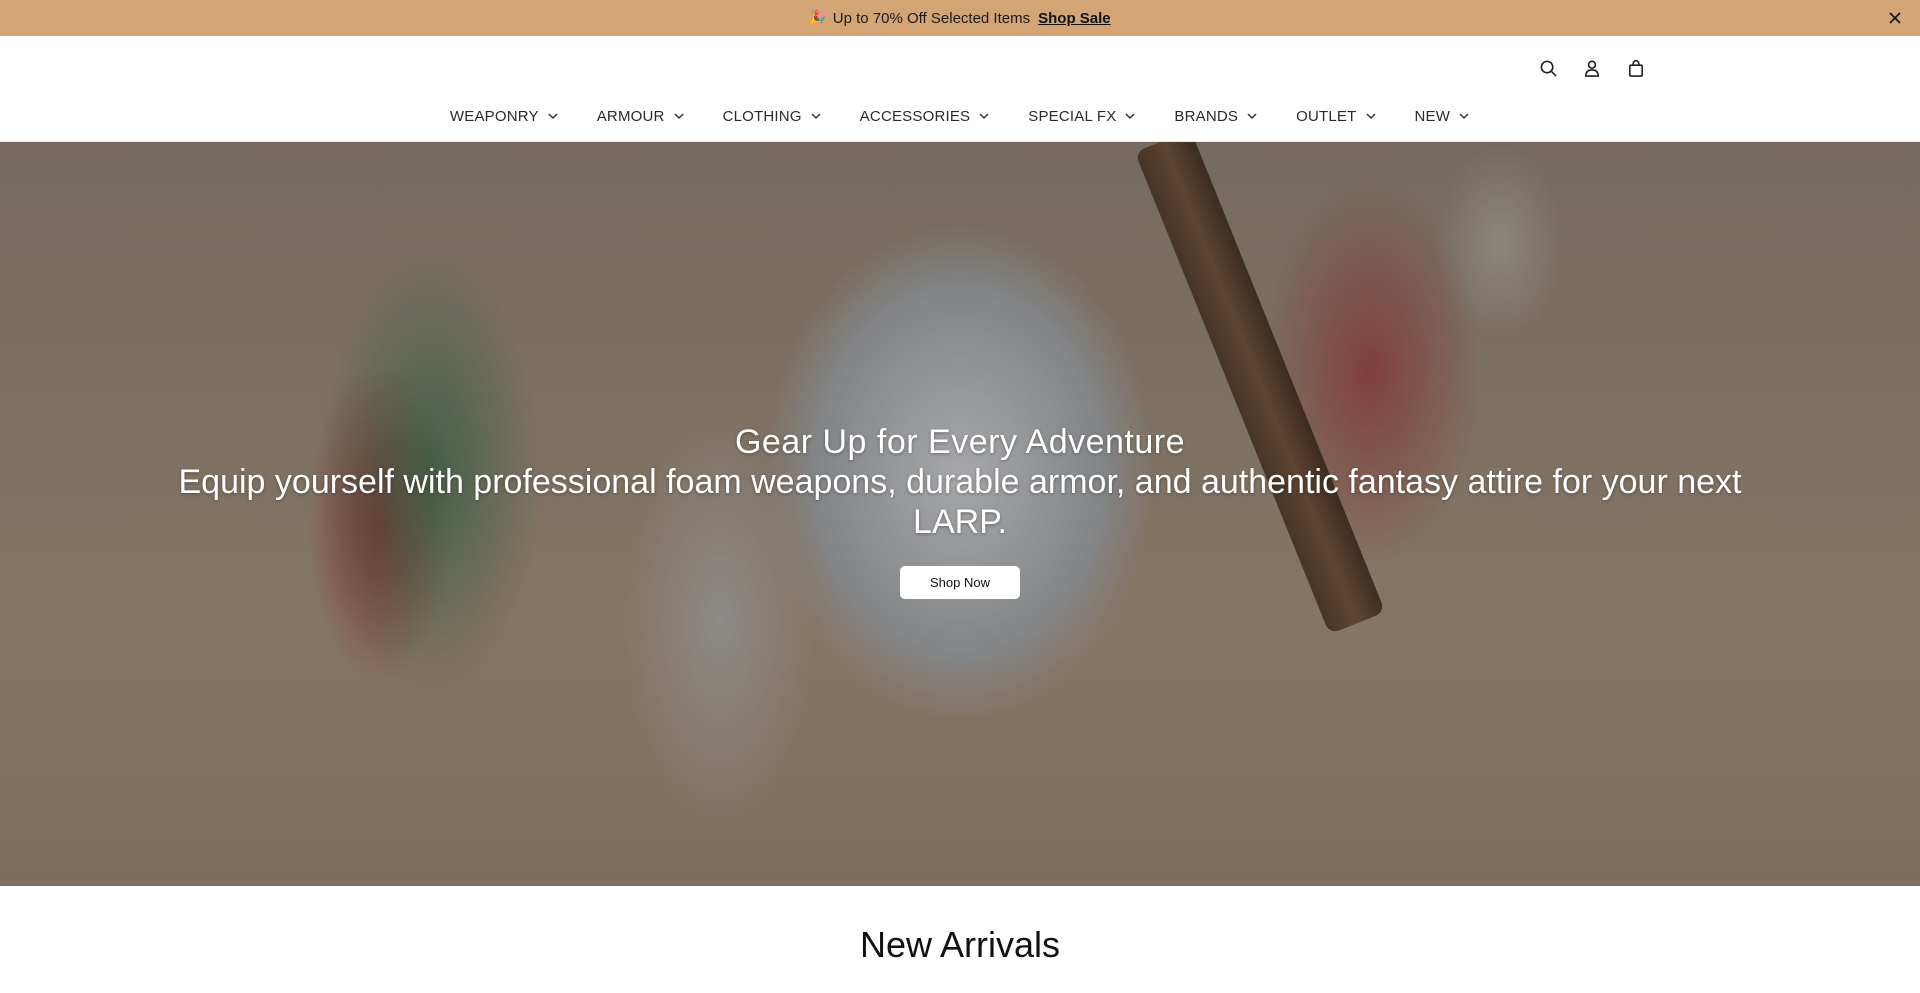  Describe the element at coordinates (1432, 116) in the screenshot. I see `nav-label: NEW` at that location.